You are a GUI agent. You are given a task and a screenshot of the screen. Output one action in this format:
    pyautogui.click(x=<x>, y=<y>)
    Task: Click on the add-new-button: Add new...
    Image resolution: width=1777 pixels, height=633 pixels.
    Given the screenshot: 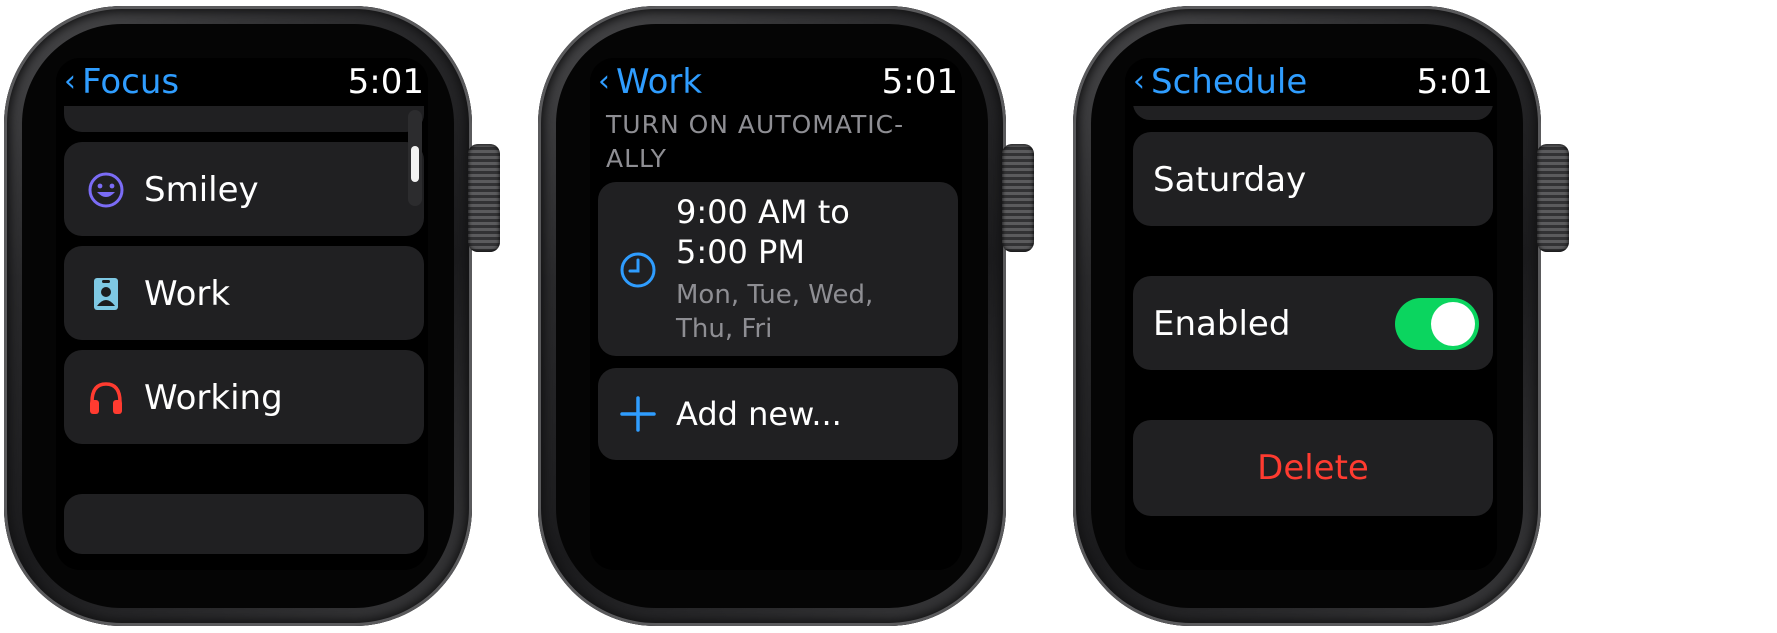 What is the action you would take?
    pyautogui.click(x=778, y=414)
    